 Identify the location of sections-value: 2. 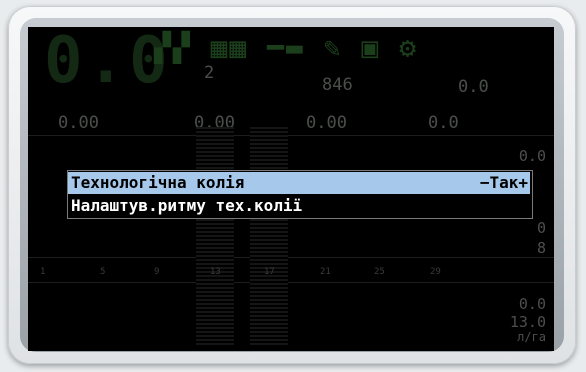
(209, 73).